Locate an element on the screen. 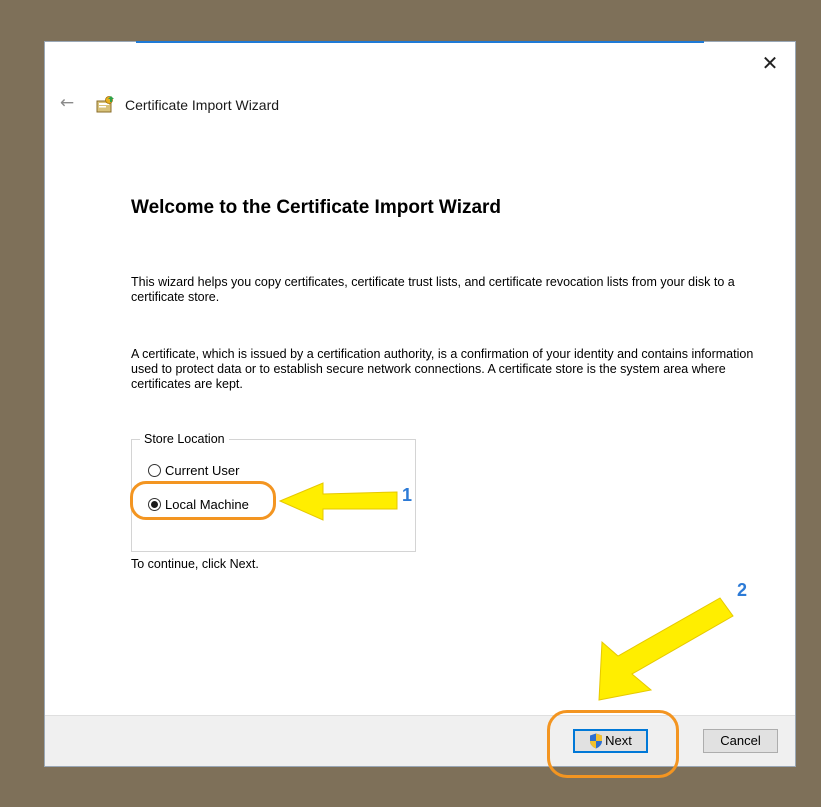 This screenshot has width=821, height=807. cancel-button: Cancel is located at coordinates (740, 741).